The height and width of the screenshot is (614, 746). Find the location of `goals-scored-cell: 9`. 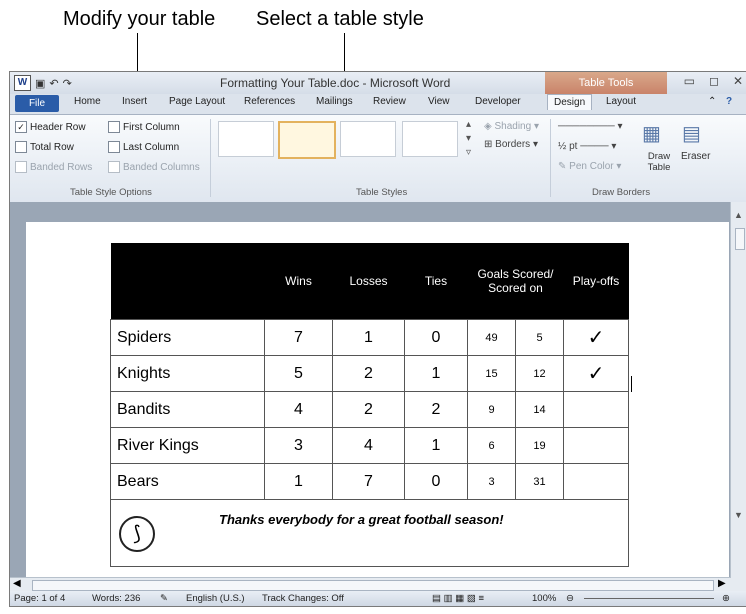

goals-scored-cell: 9 is located at coordinates (491, 409).